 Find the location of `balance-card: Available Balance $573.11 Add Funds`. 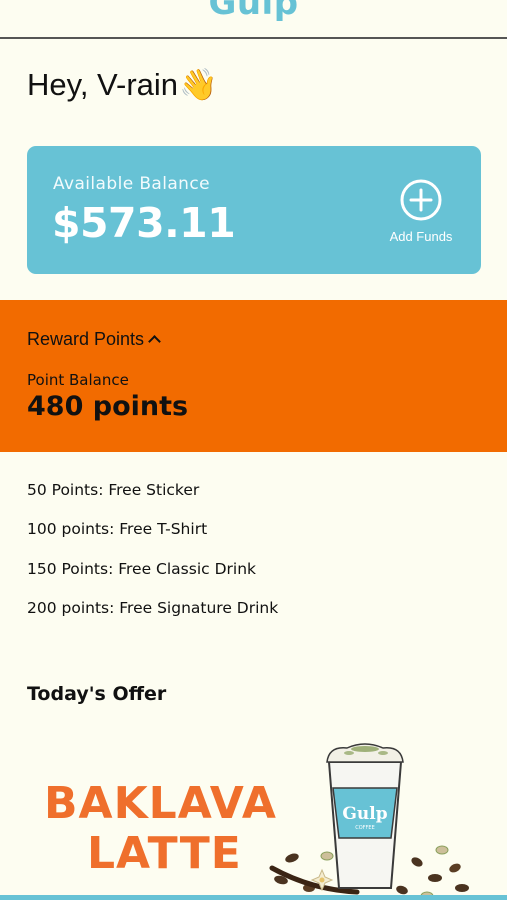

balance-card: Available Balance $573.11 Add Funds is located at coordinates (254, 210).